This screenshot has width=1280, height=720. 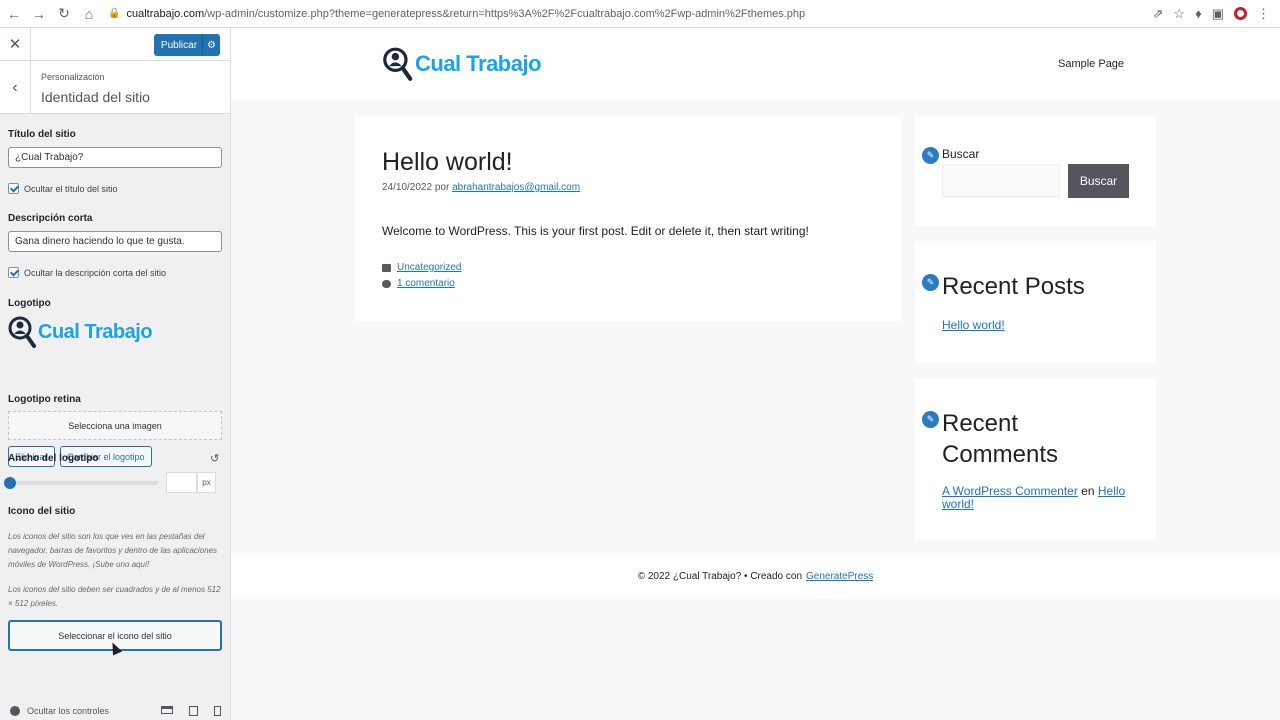 What do you see at coordinates (1198, 13) in the screenshot?
I see `extensions-icon: ♦` at bounding box center [1198, 13].